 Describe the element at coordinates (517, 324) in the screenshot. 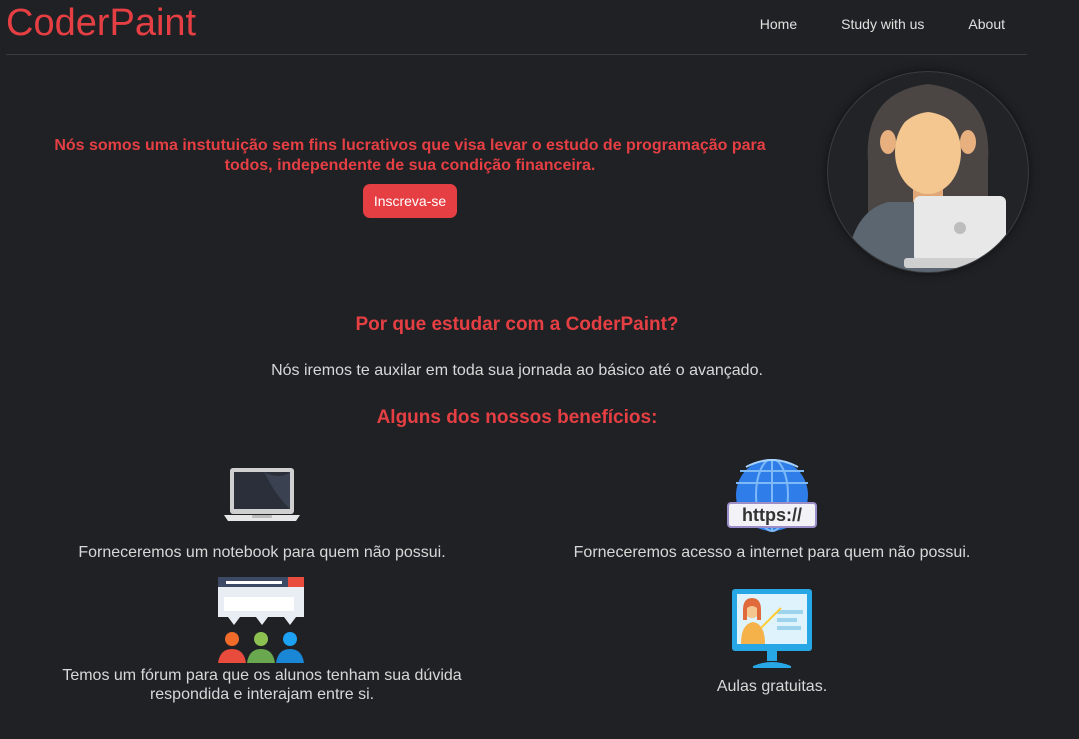

I see `why-title: Por que estudar com a CoderPaint?` at that location.